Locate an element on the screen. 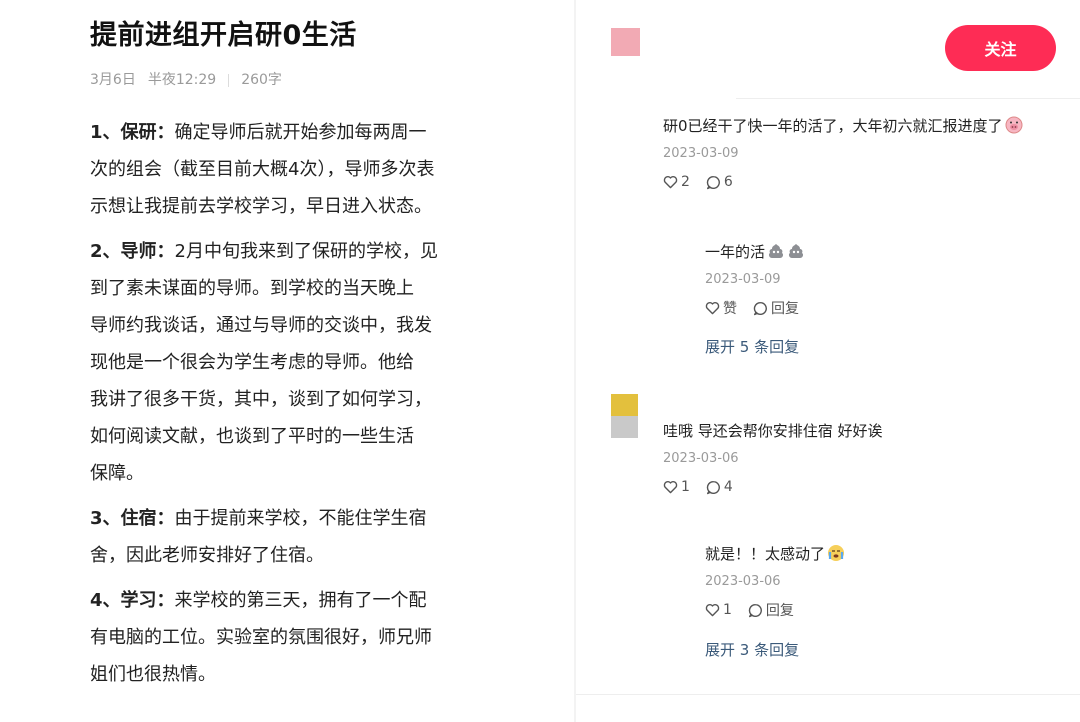 The image size is (1080, 722). pig-emoji-icon is located at coordinates (1014, 125).